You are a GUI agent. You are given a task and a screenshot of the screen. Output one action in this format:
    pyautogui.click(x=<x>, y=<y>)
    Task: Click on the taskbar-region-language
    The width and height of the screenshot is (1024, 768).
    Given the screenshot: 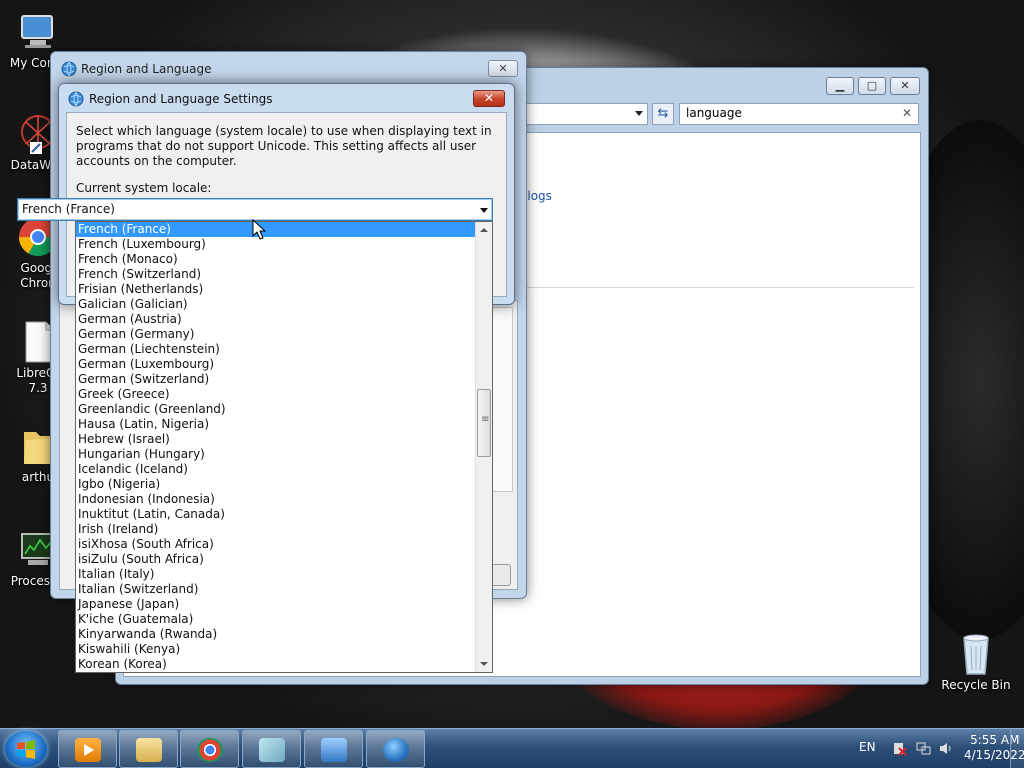 What is the action you would take?
    pyautogui.click(x=395, y=749)
    